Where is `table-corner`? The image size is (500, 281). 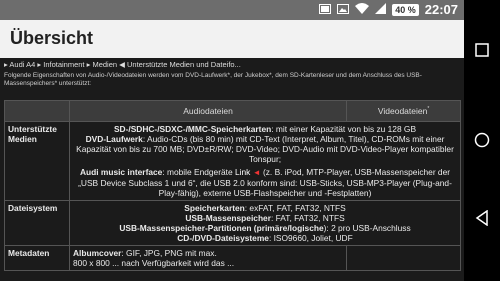
table-corner is located at coordinates (37, 111).